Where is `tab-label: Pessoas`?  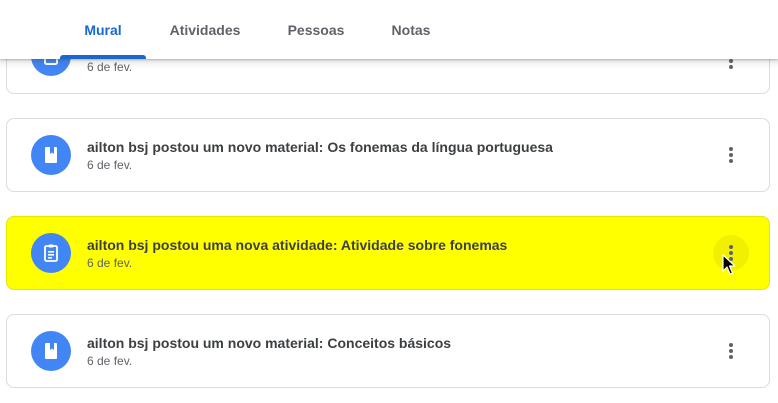 tab-label: Pessoas is located at coordinates (316, 29).